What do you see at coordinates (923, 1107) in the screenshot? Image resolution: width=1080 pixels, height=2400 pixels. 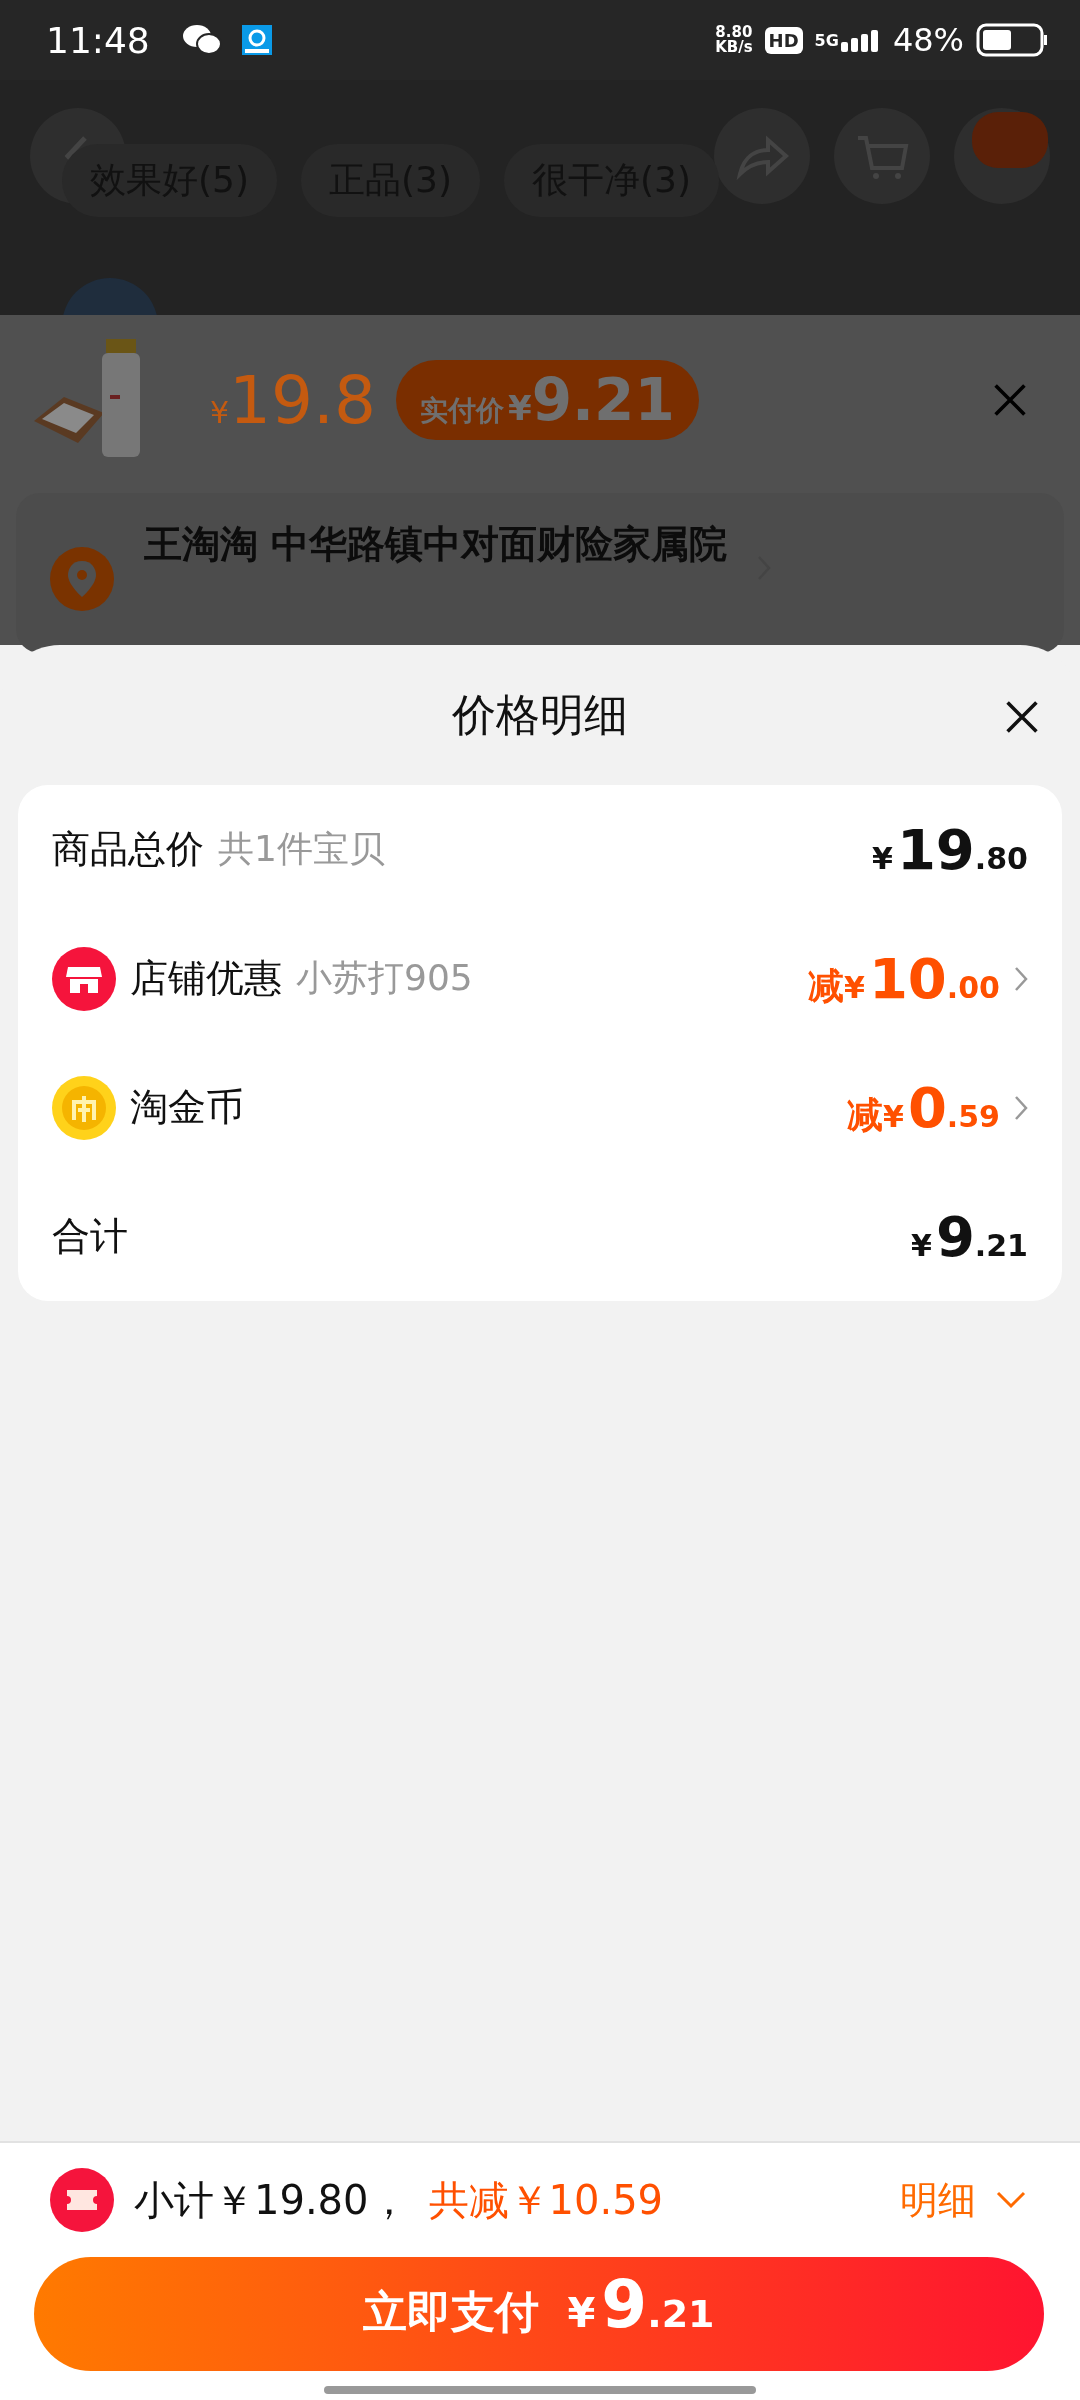 I see `row-amount: 减¥0.59` at bounding box center [923, 1107].